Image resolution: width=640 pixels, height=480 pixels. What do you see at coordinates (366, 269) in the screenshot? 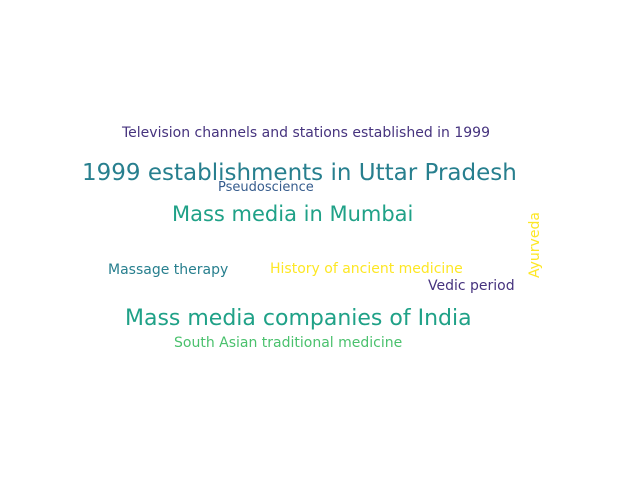
I see `word-history-ancient-medicine: History of ancient medicine` at bounding box center [366, 269].